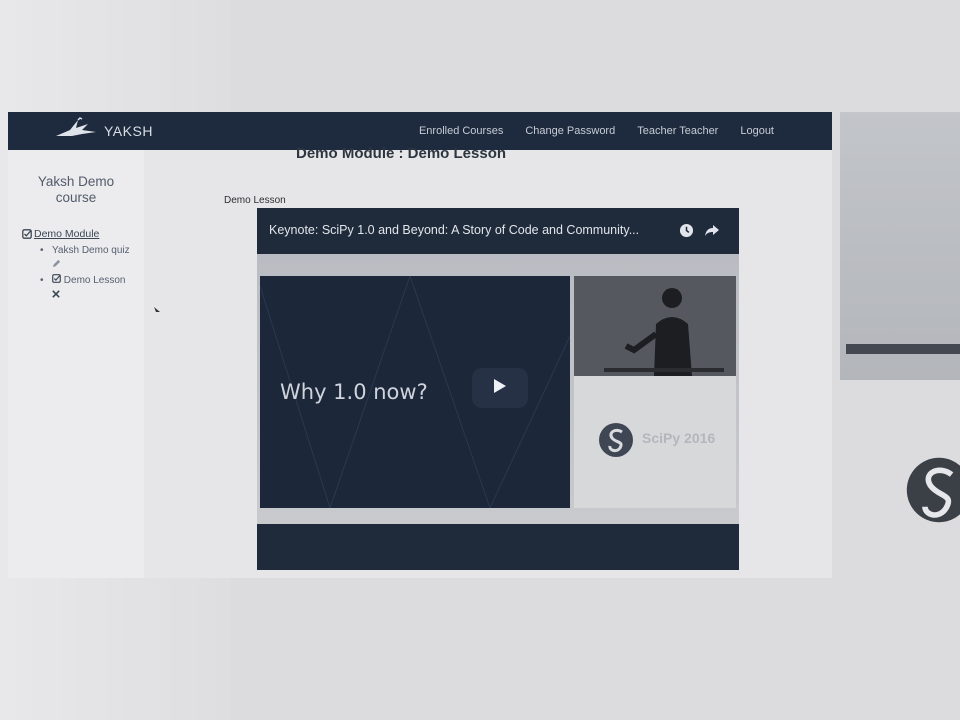 The width and height of the screenshot is (960, 720). I want to click on list-item: • Yaksh Demo quiz, so click(85, 258).